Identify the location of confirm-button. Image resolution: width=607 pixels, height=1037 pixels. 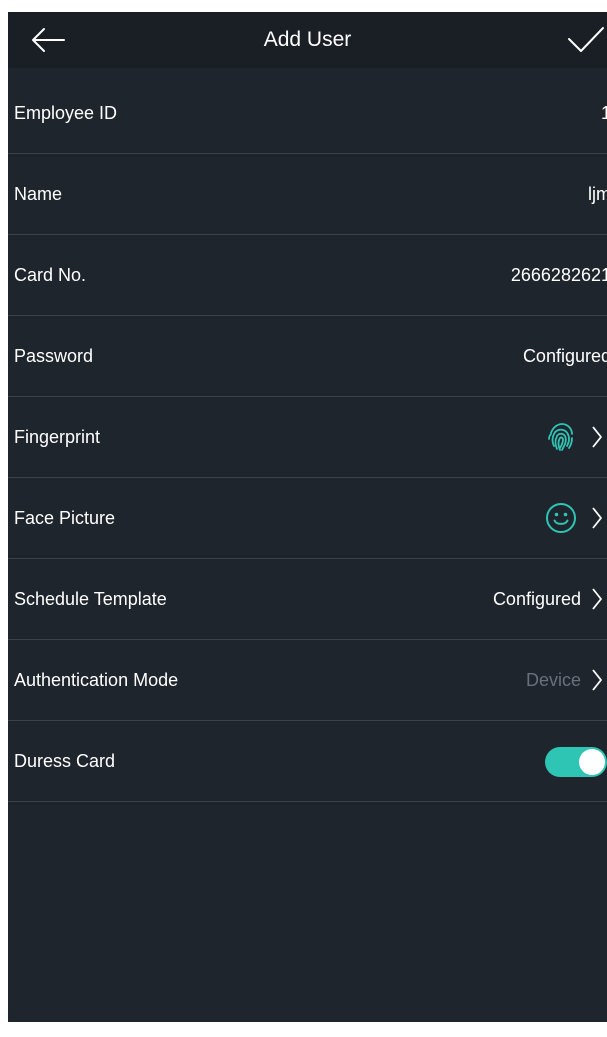
(585, 40).